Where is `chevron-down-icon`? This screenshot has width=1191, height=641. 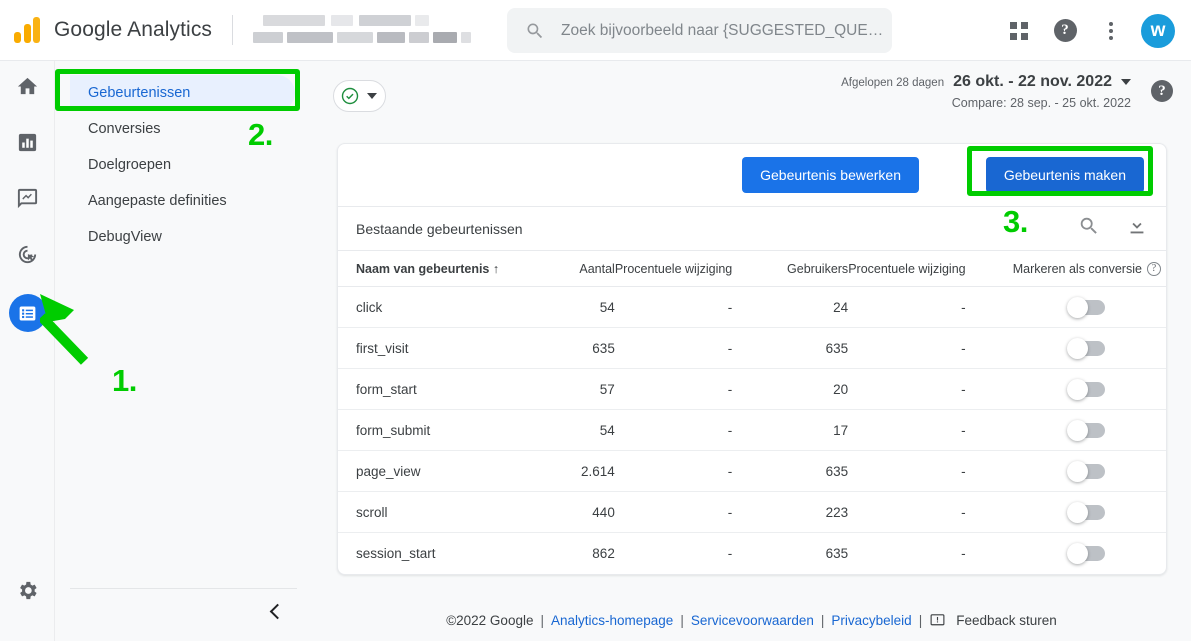 chevron-down-icon is located at coordinates (1126, 82).